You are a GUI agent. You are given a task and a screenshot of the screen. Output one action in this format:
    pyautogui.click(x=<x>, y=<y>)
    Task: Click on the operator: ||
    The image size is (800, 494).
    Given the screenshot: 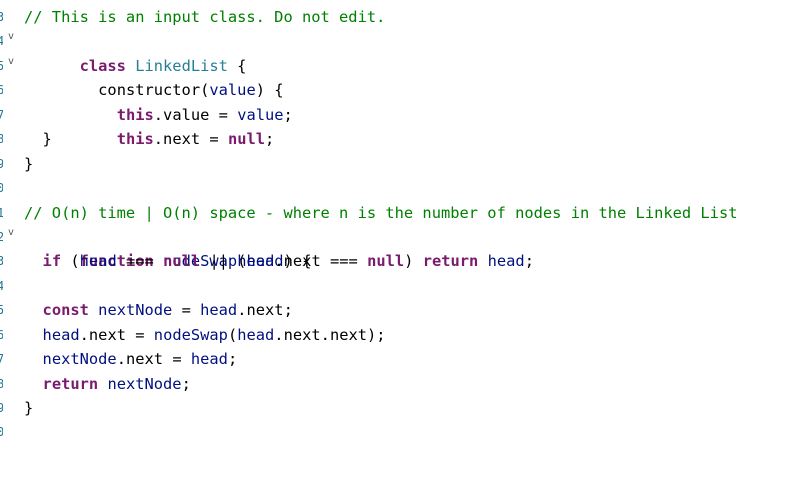 What is the action you would take?
    pyautogui.click(x=218, y=261)
    